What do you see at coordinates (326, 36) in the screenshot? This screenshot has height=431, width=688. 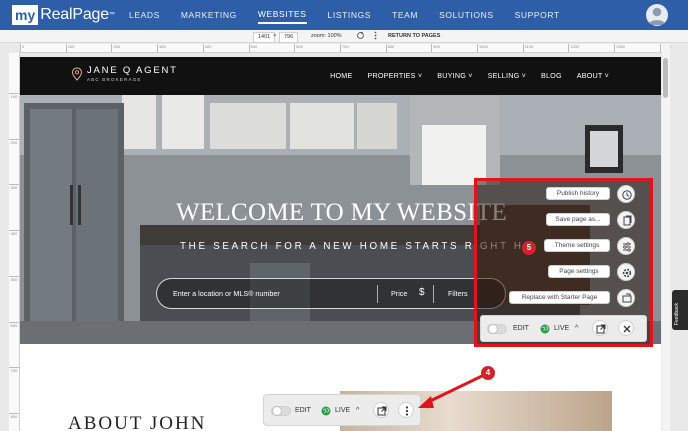 I see `zoom-select: zoom: 100%` at bounding box center [326, 36].